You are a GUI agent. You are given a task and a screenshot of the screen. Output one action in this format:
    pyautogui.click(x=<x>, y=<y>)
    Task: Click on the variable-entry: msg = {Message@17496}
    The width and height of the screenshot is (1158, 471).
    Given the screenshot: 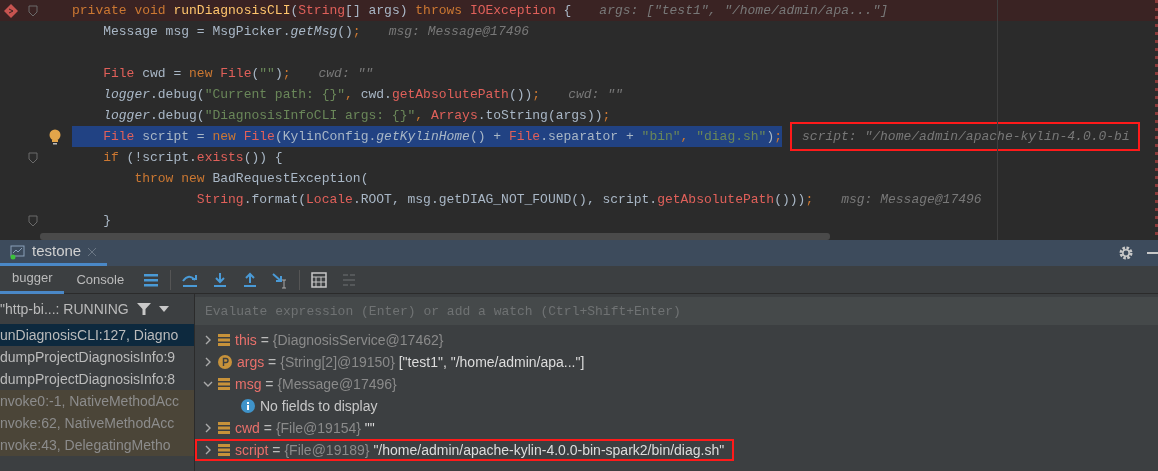 What is the action you would take?
    pyautogui.click(x=316, y=384)
    